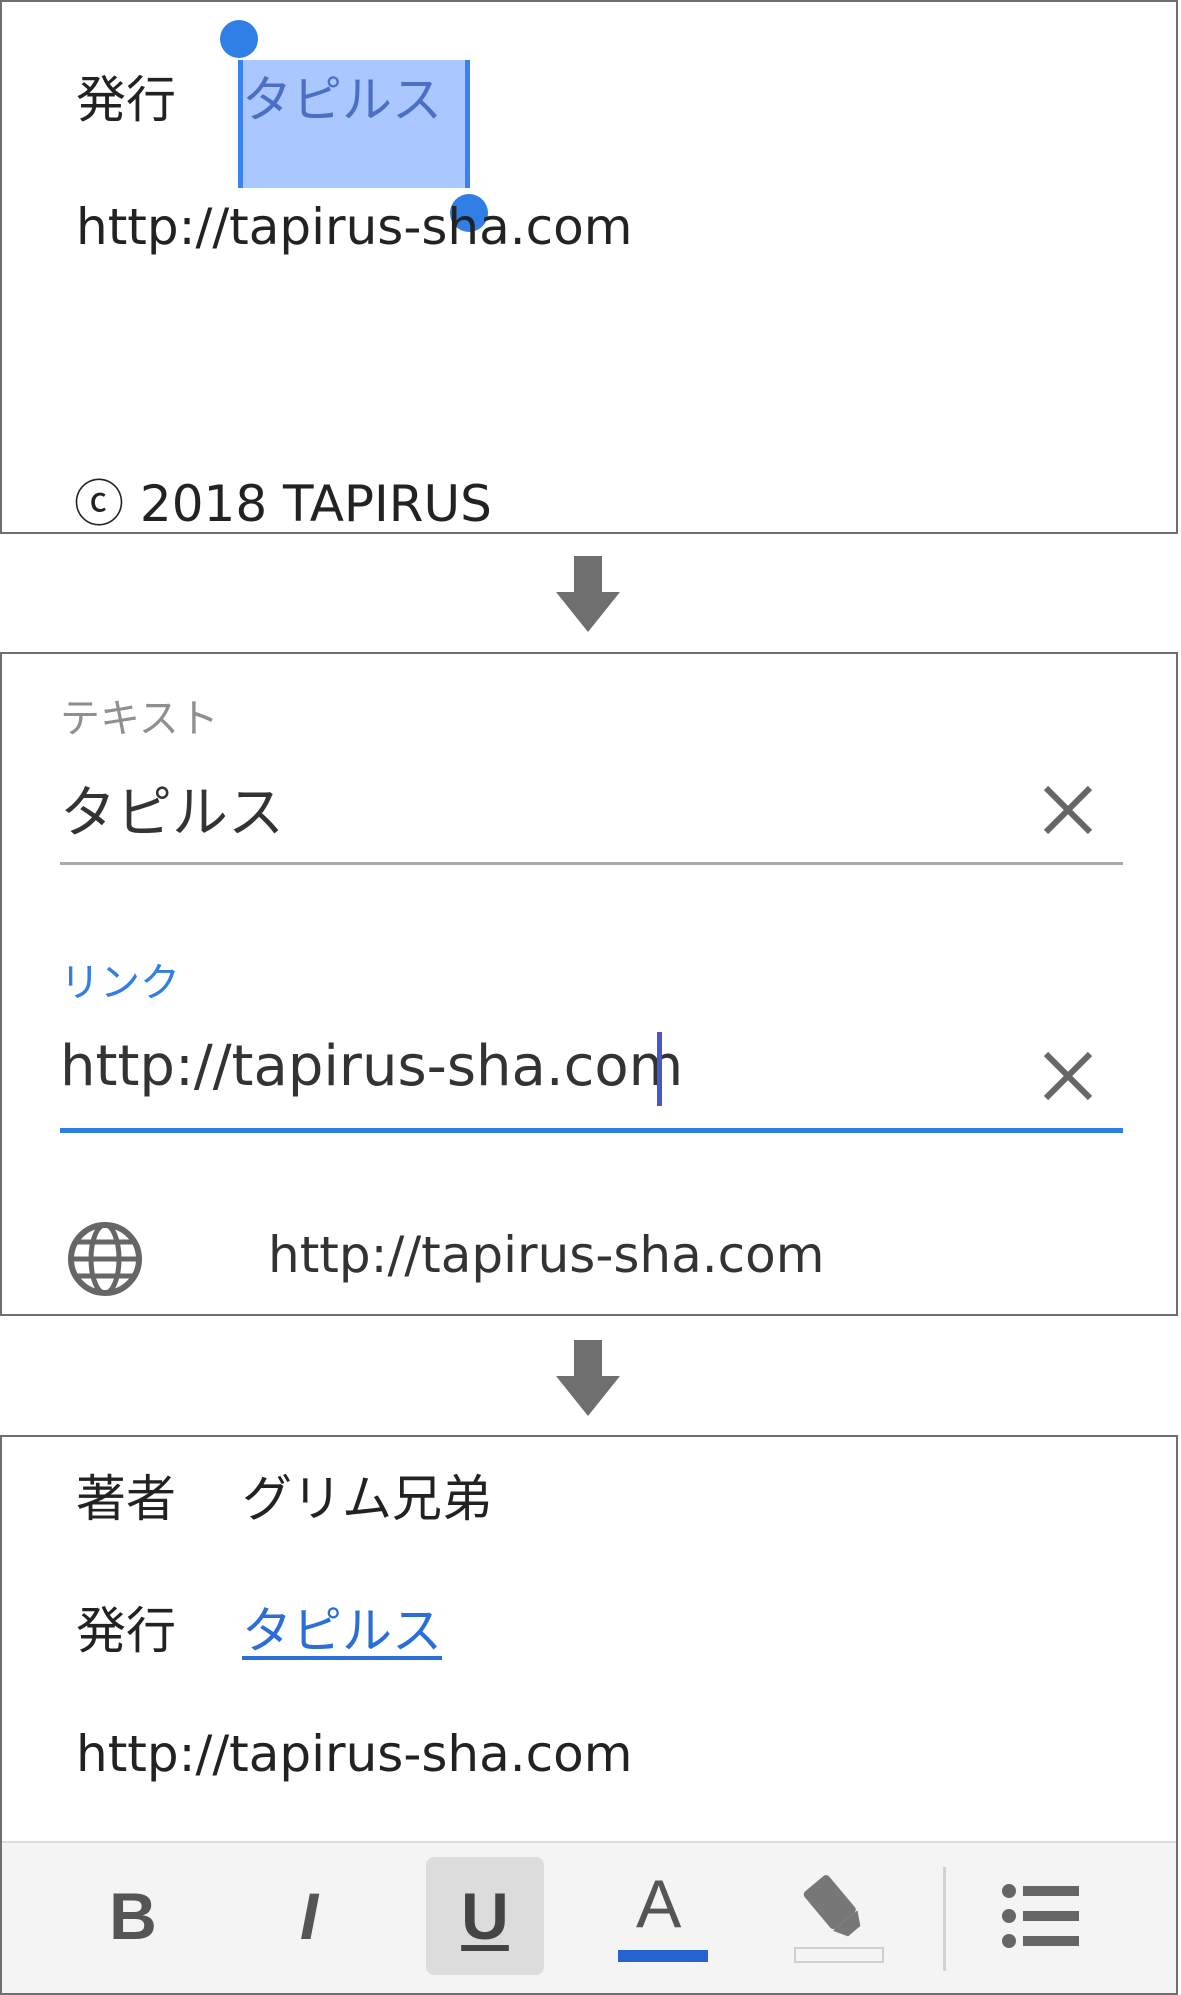 Image resolution: width=1181 pixels, height=1995 pixels. I want to click on link-suggestion-item: http://tapirus-sha.com, so click(589, 1264).